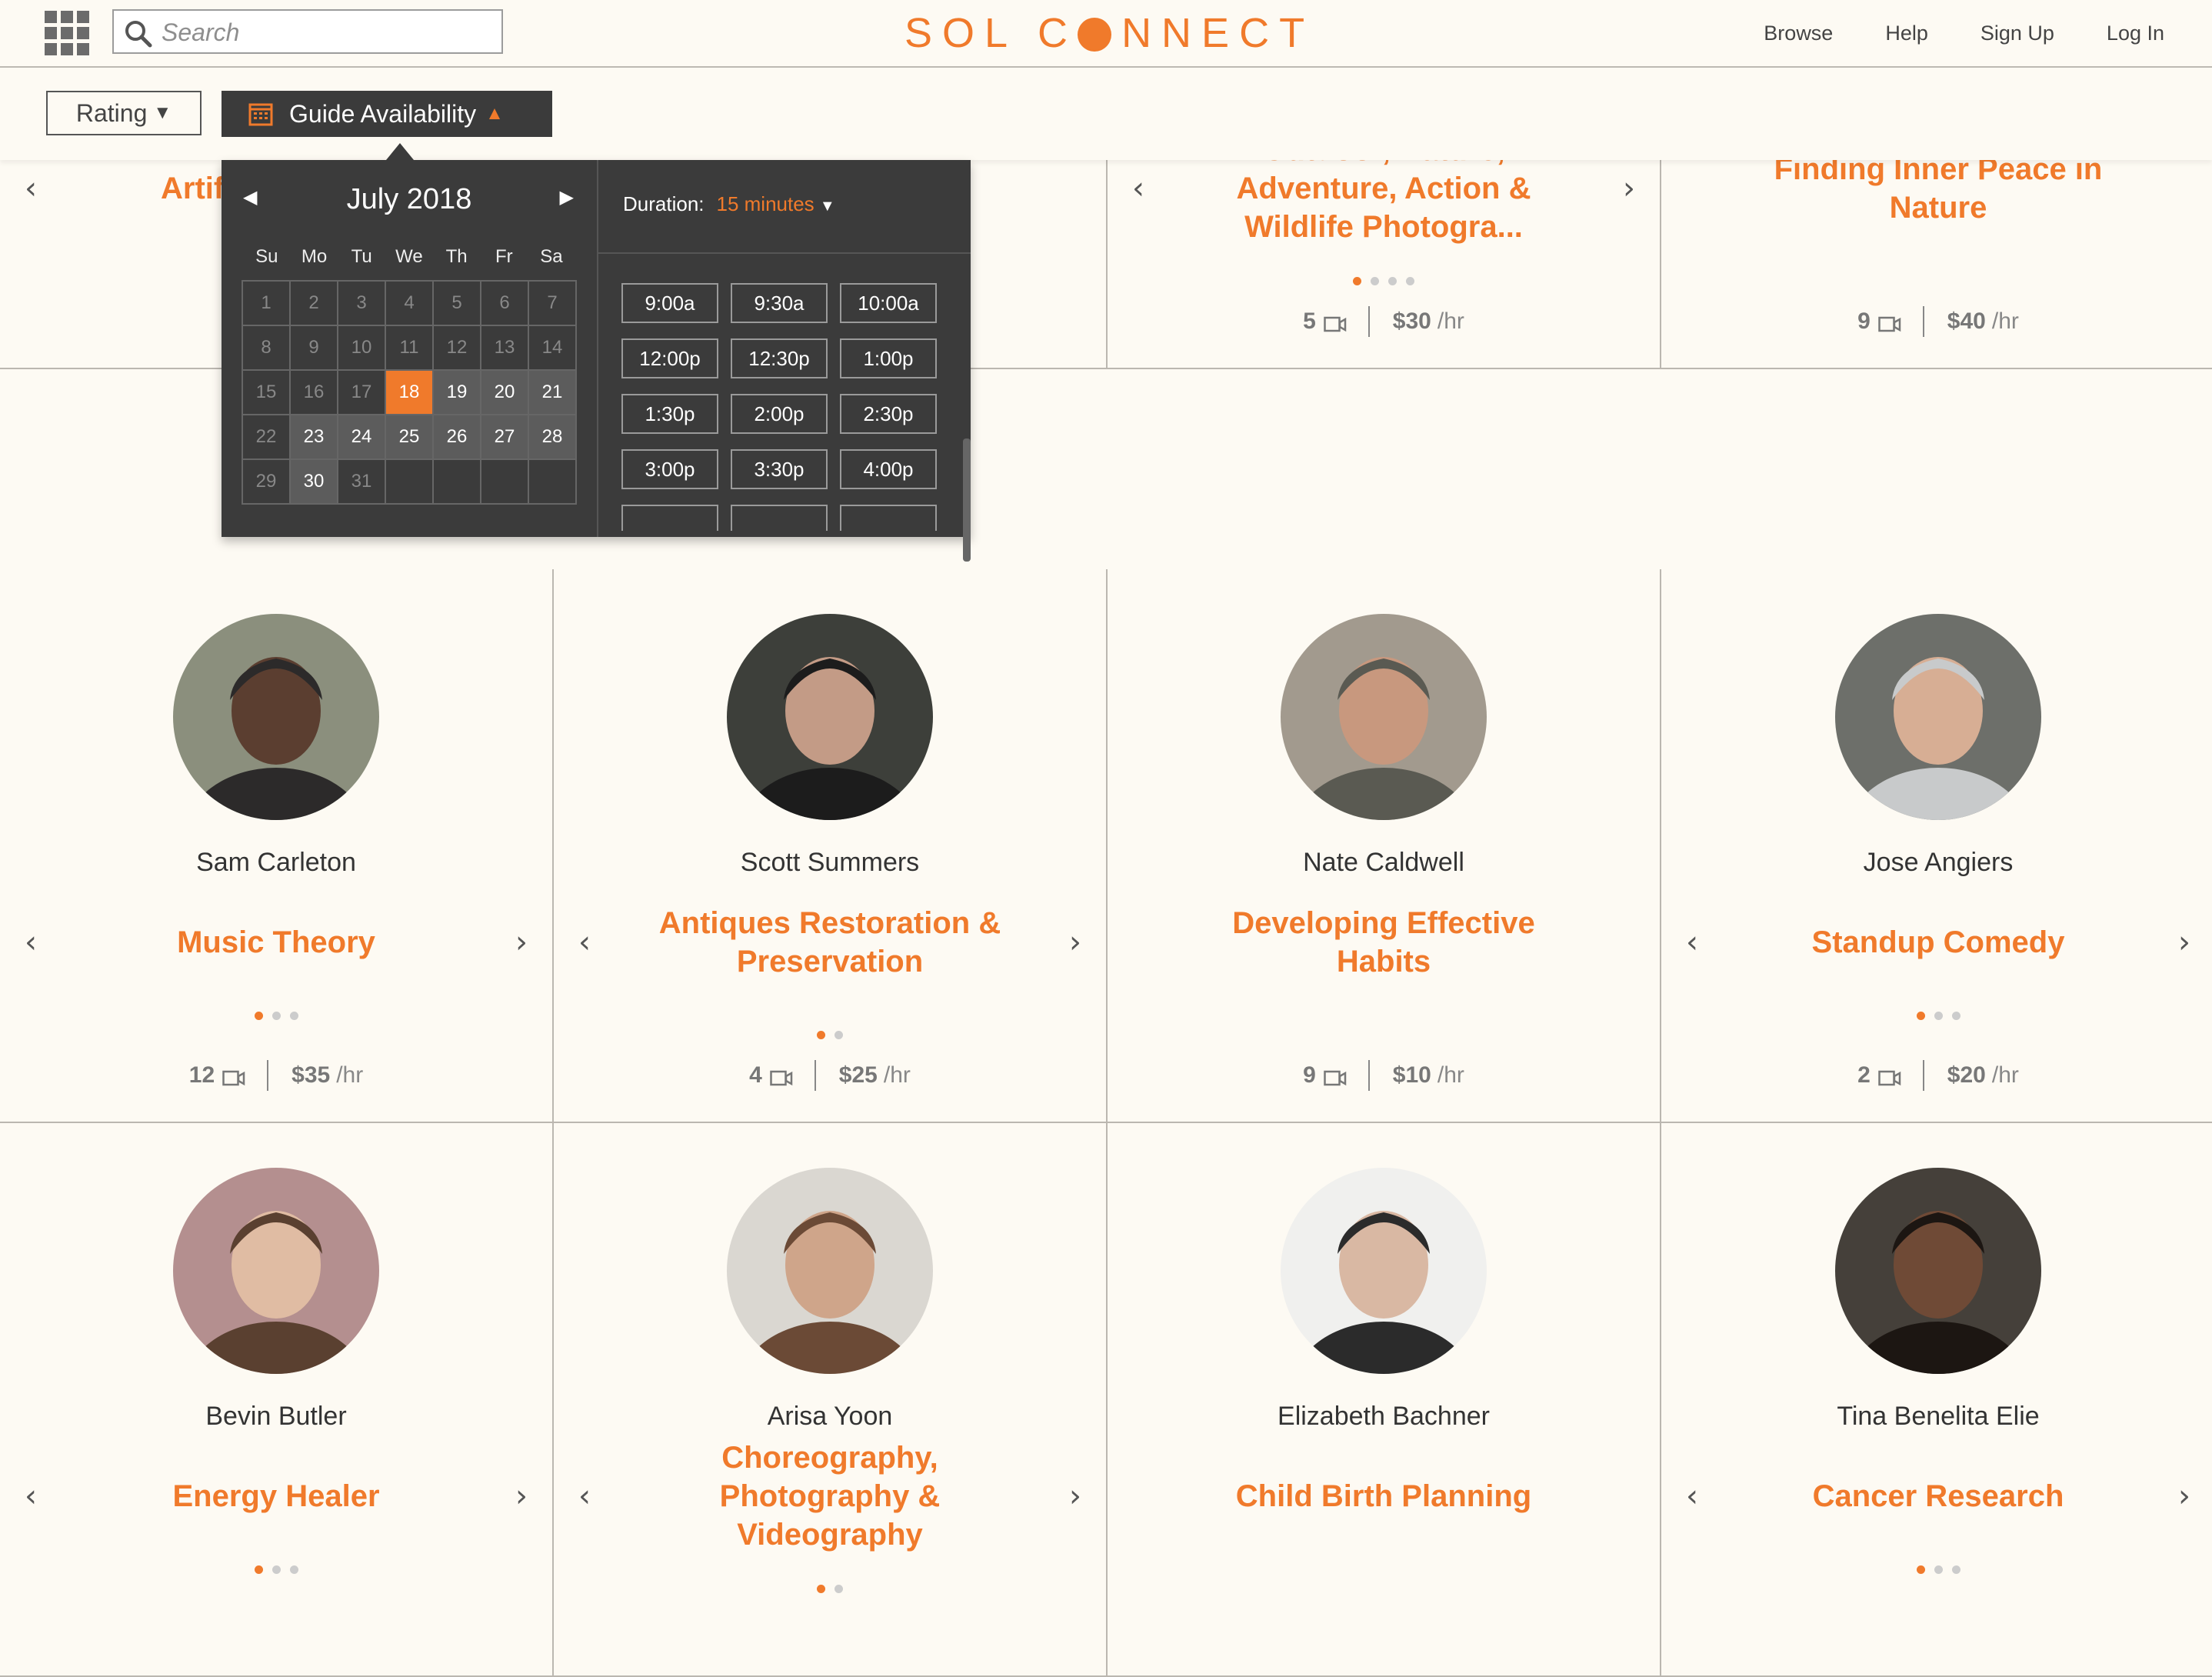  Describe the element at coordinates (889, 303) in the screenshot. I see `time-slot-button: 10:00a` at that location.